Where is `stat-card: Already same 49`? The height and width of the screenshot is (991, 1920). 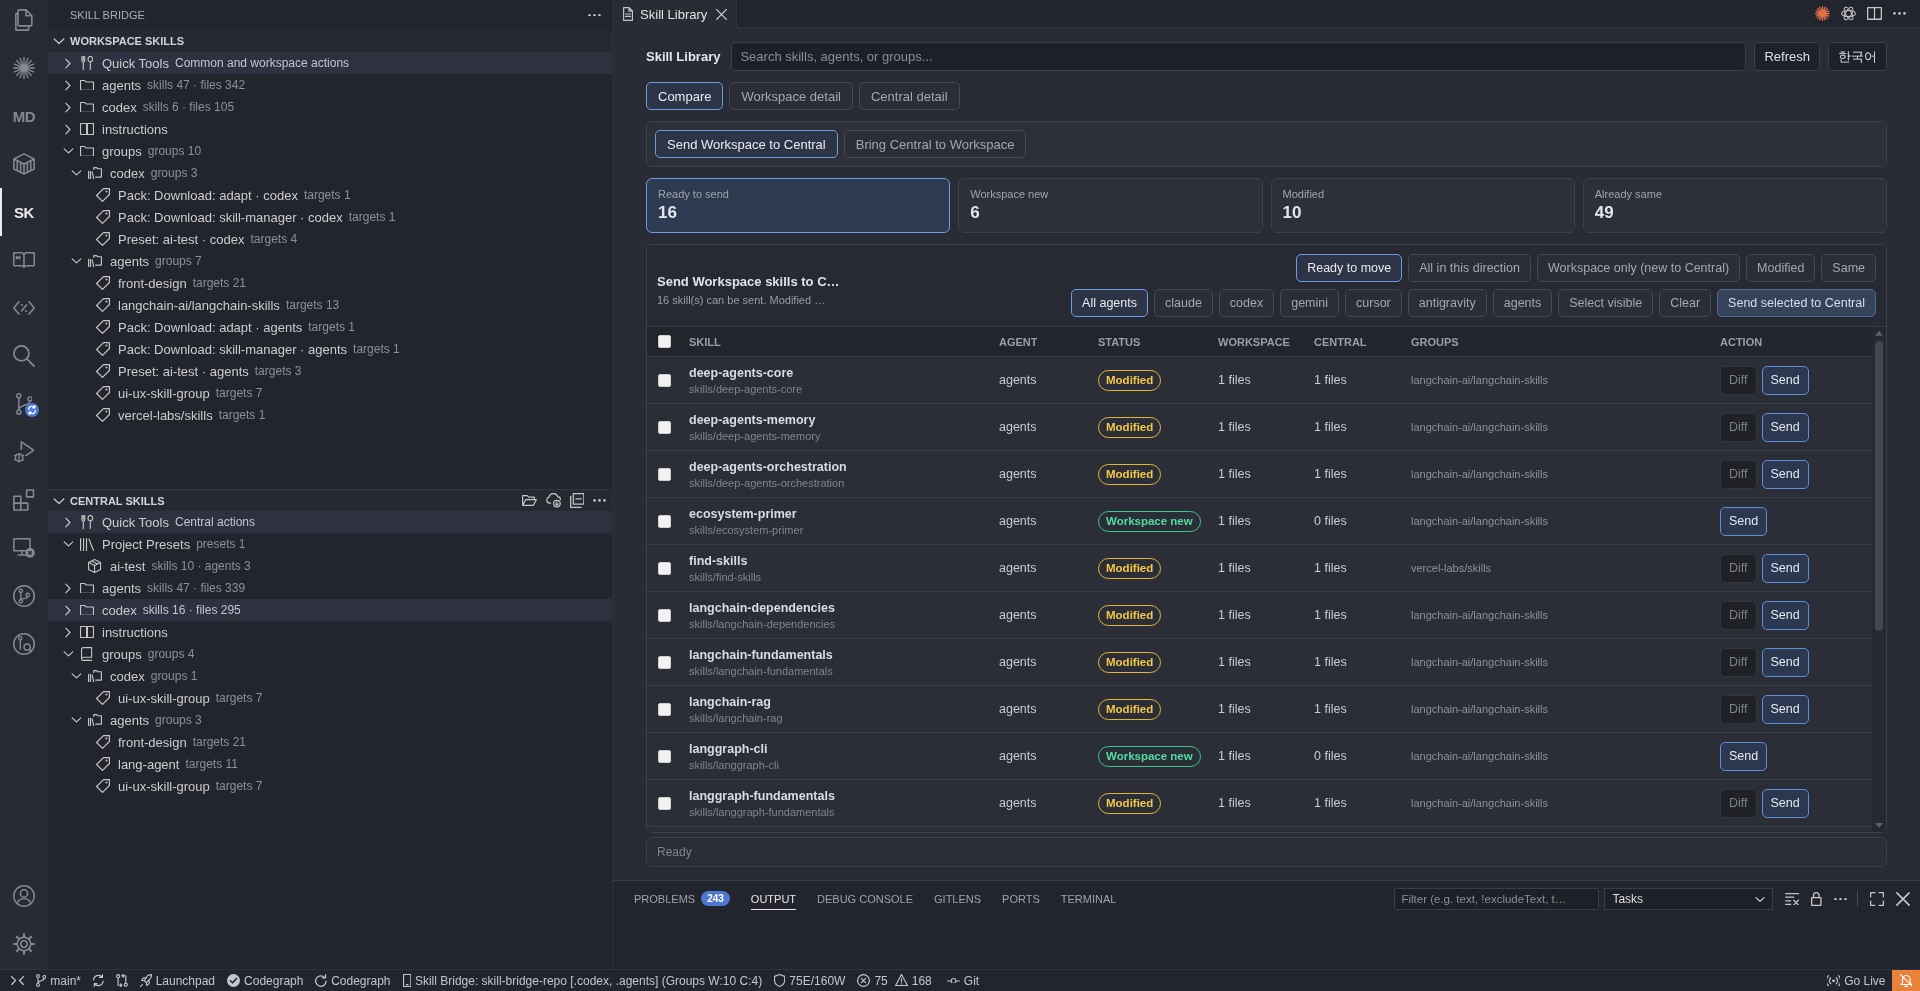 stat-card: Already same 49 is located at coordinates (1734, 205).